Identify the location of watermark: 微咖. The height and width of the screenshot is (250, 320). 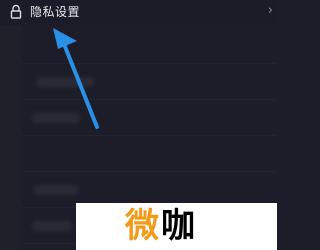
(176, 226).